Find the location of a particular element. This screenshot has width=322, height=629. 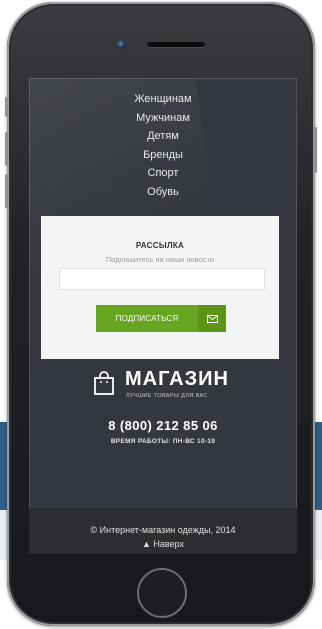

nav-link-men: Мужчинам is located at coordinates (163, 118).